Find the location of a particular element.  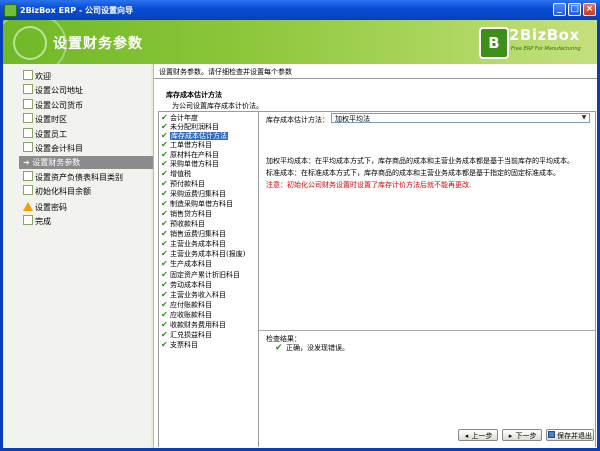

save-icon is located at coordinates (551, 434).